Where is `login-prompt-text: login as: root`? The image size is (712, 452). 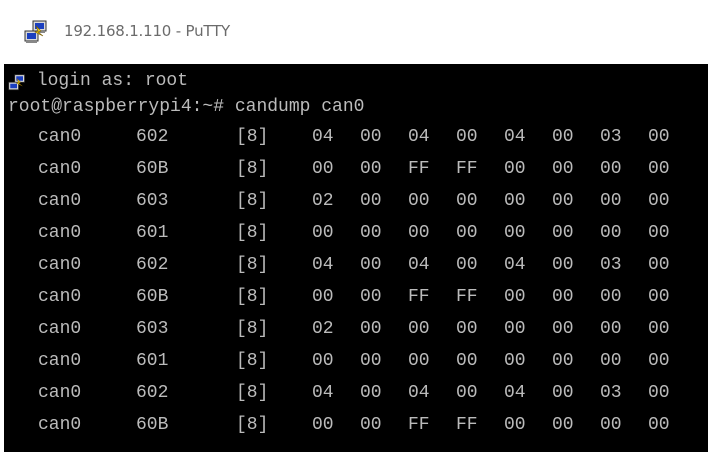
login-prompt-text: login as: root is located at coordinates (107, 81).